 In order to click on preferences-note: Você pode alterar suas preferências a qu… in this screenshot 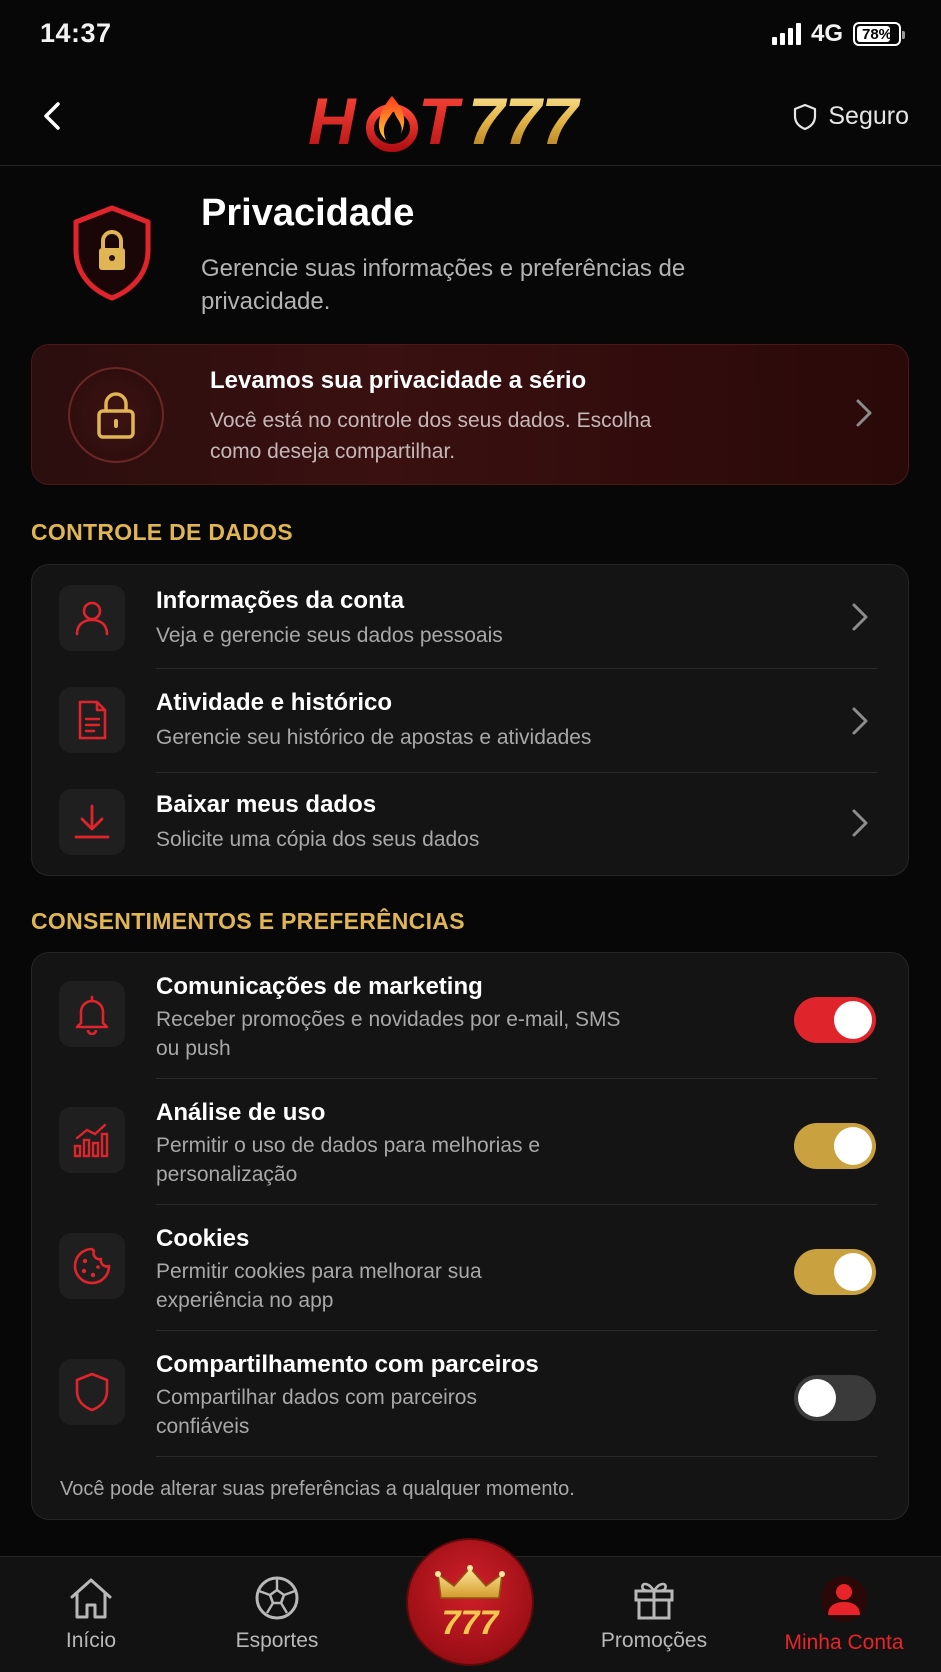, I will do `click(317, 1489)`.